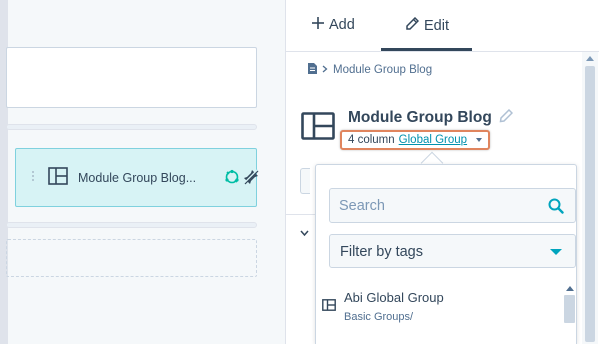 The width and height of the screenshot is (599, 344). I want to click on tab-edit-label: Edit, so click(436, 25).